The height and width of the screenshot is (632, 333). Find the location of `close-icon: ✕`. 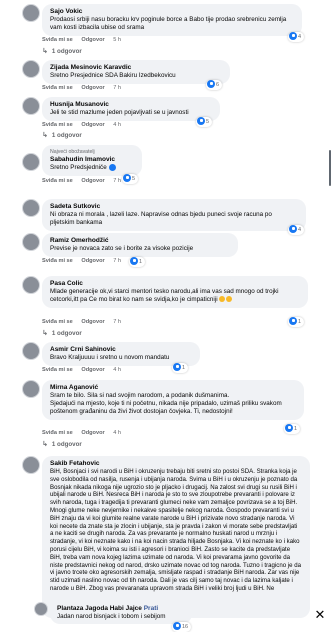

close-icon: ✕ is located at coordinates (320, 615).